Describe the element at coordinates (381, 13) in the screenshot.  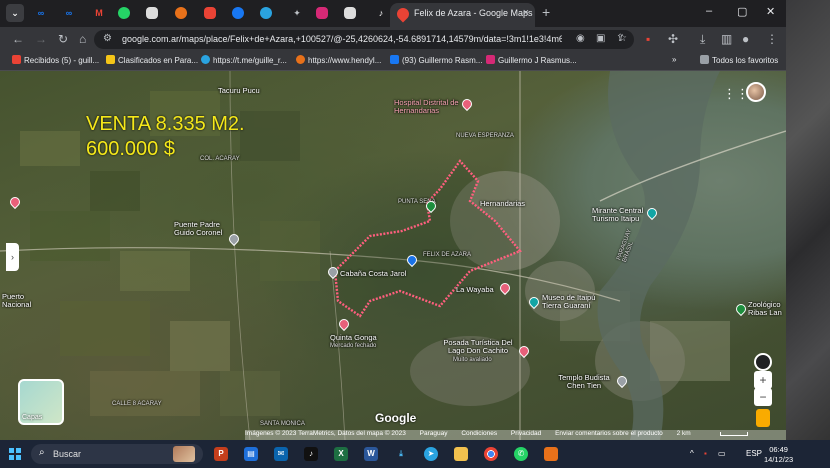
I see `tab-tiktok: ♪` at that location.